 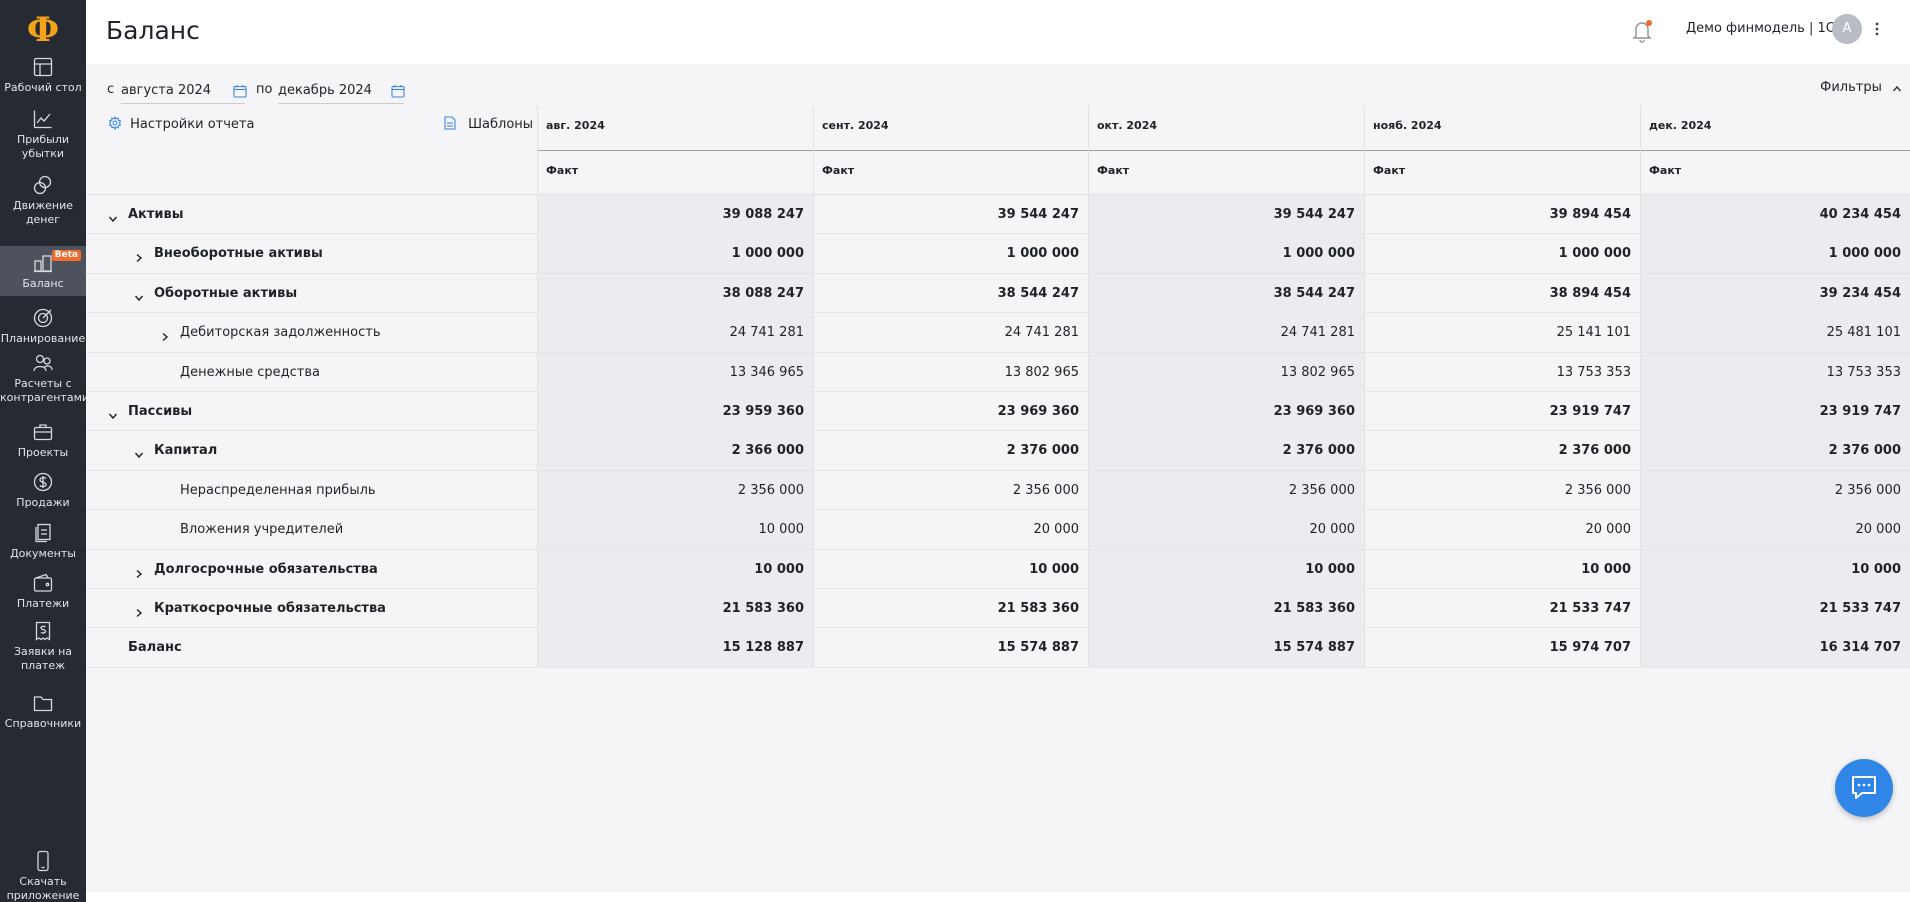 What do you see at coordinates (1864, 788) in the screenshot?
I see `chat-button` at bounding box center [1864, 788].